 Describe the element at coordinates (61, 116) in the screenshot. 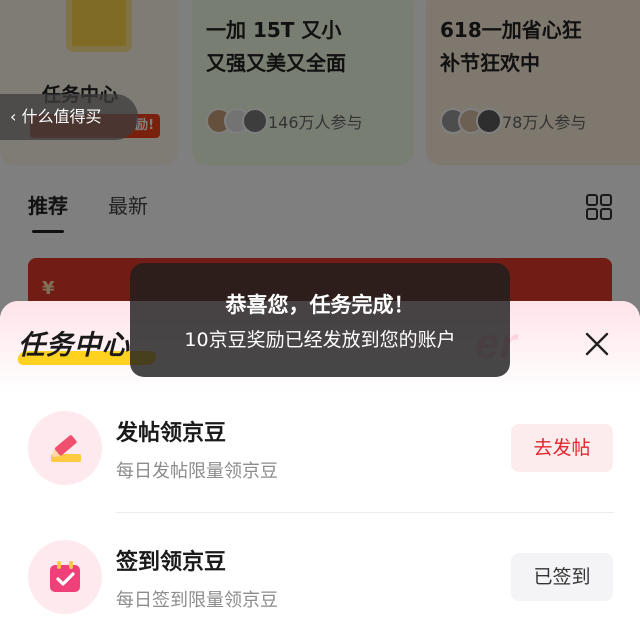

I see `back-button-label: 什么值得买` at that location.